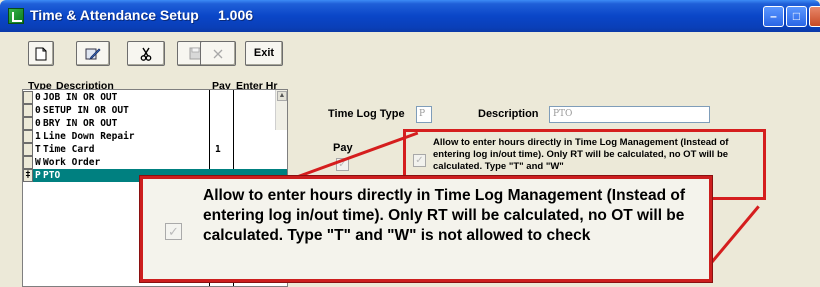 The image size is (820, 287). I want to click on row-description: JOB IN OR OUT, so click(80, 97).